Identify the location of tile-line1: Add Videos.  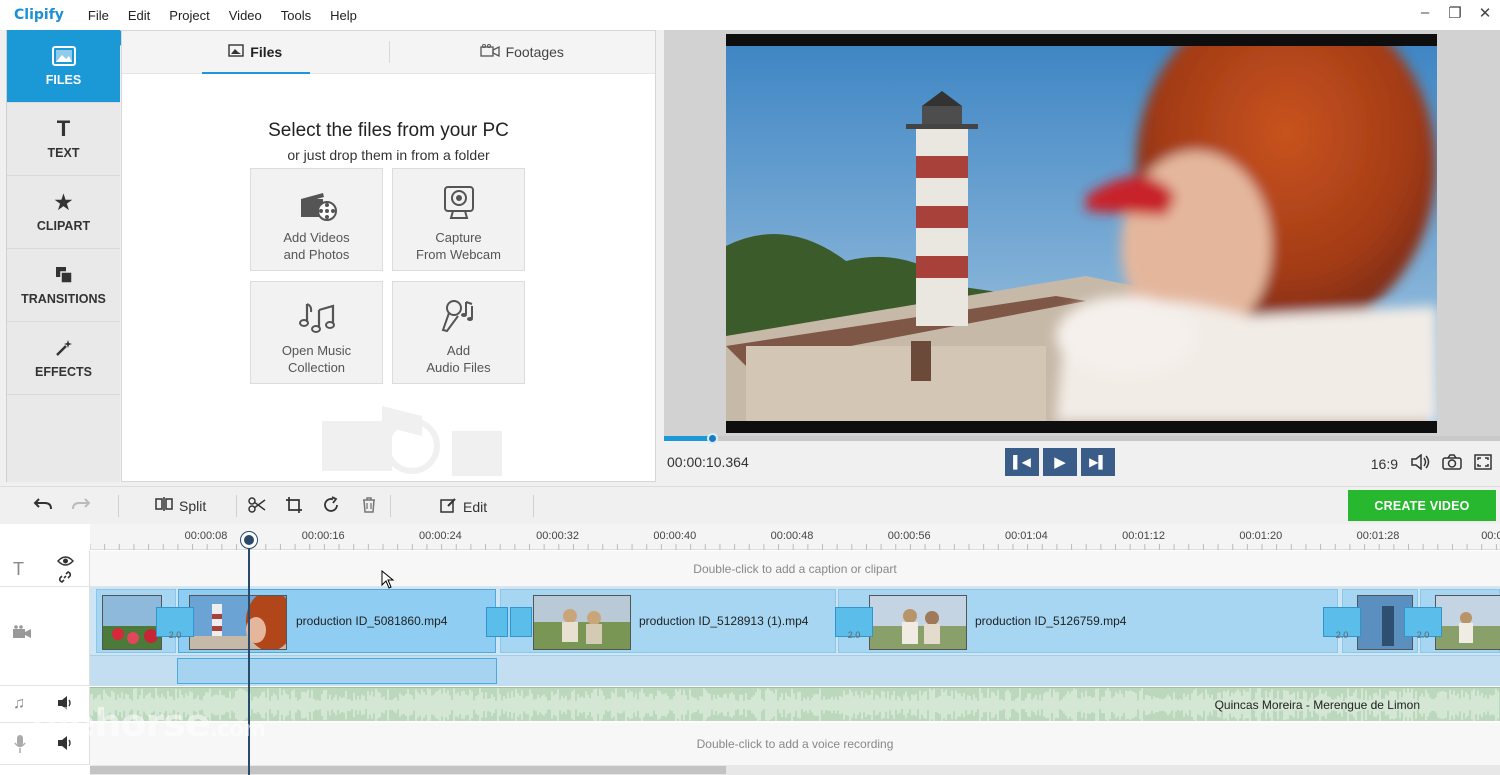
(316, 237).